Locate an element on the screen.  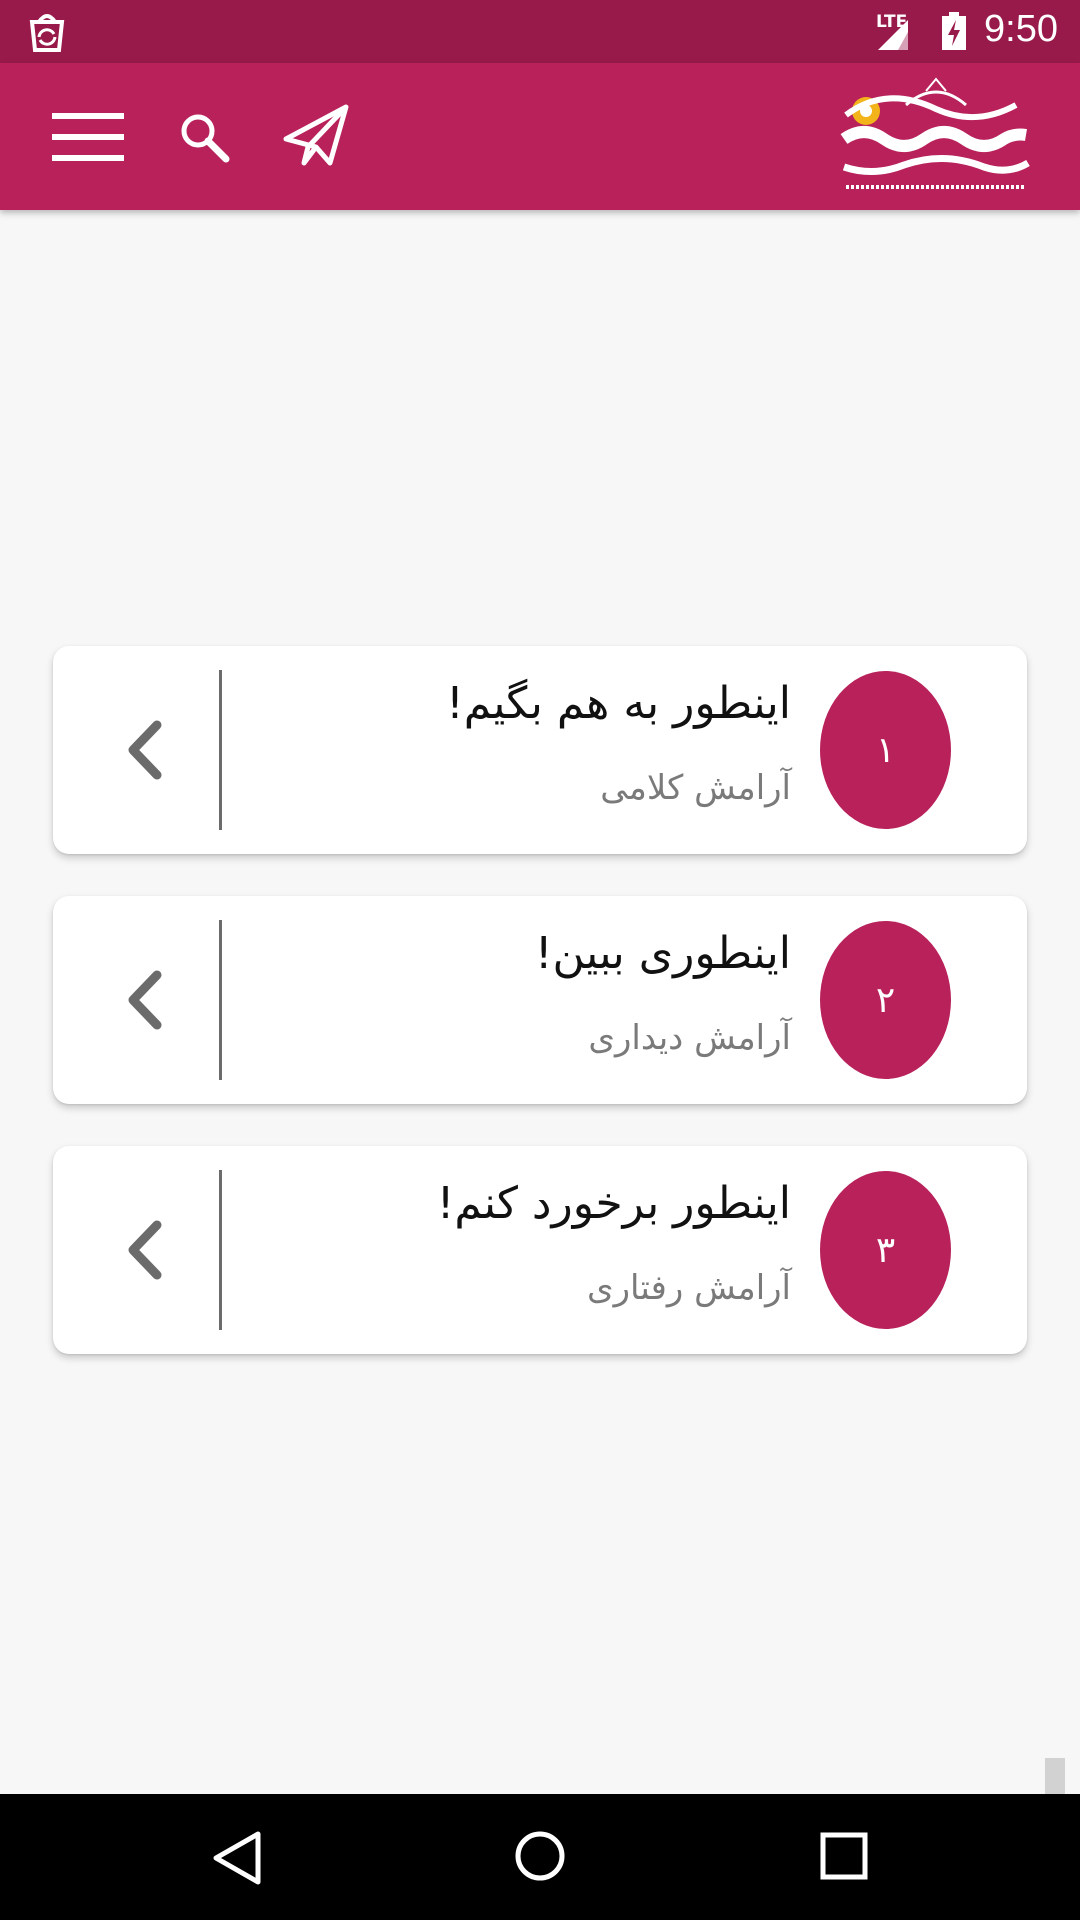
home-icon is located at coordinates (540, 1856).